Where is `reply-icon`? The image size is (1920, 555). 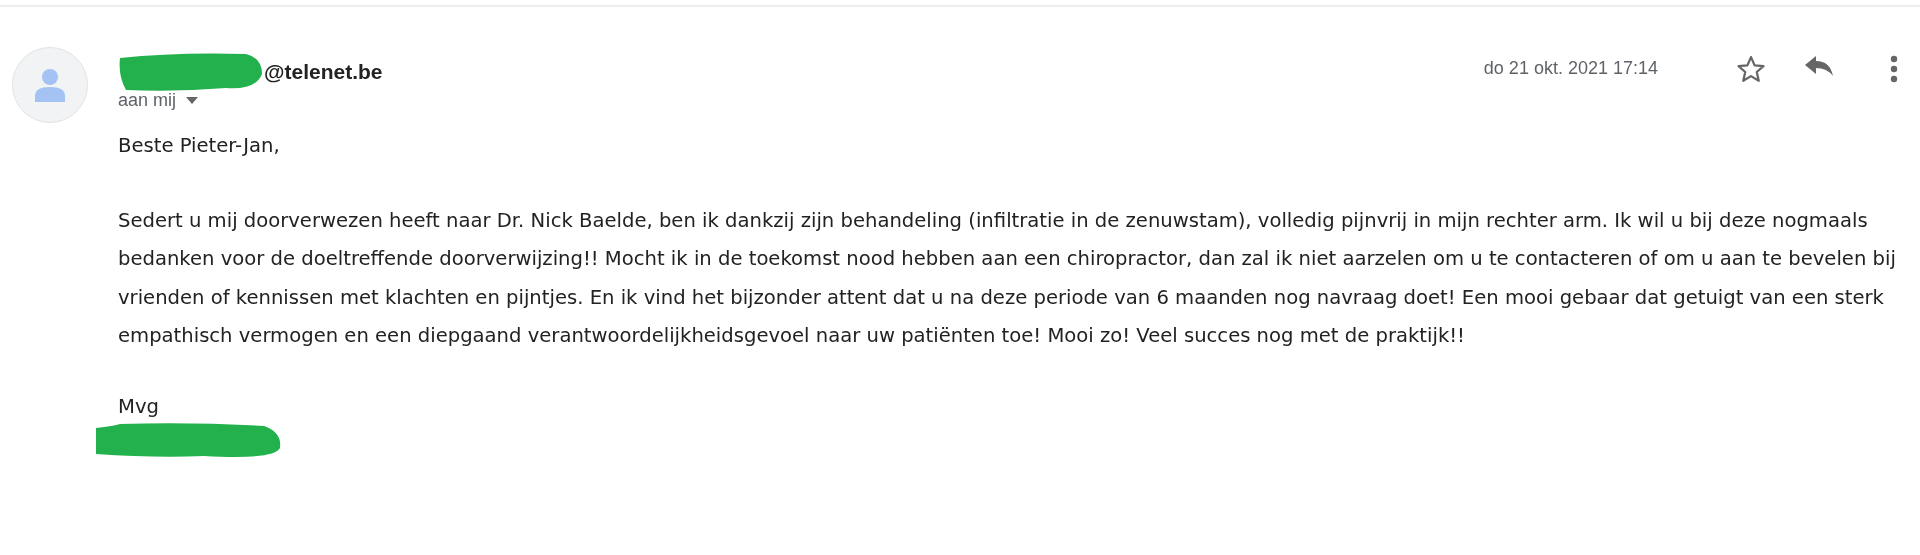 reply-icon is located at coordinates (1819, 66).